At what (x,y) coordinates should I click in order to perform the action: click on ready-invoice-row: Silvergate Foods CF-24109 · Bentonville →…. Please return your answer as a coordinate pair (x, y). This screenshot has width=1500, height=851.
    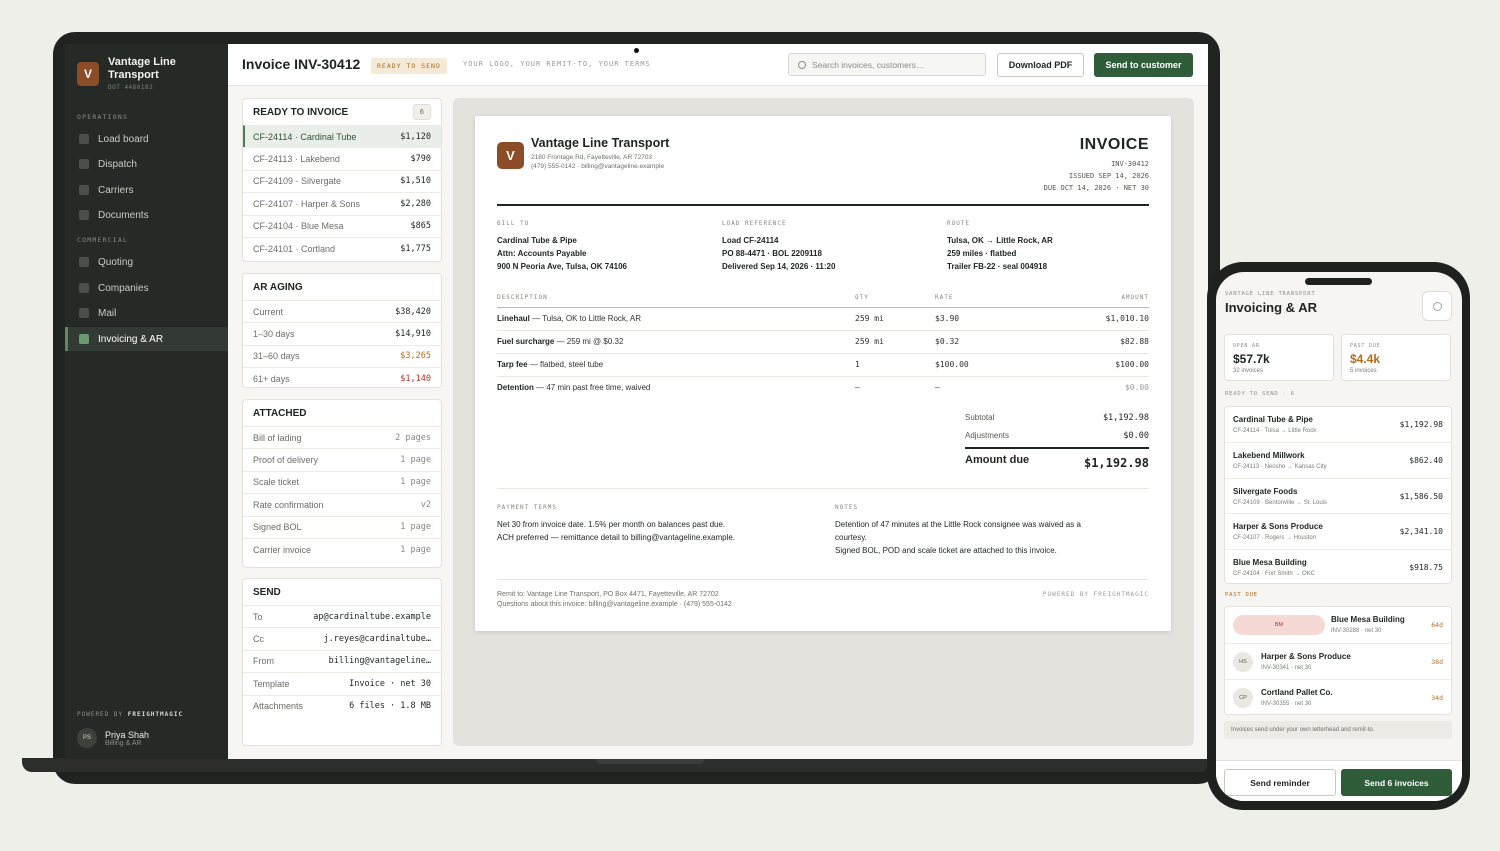
    Looking at the image, I should click on (1338, 495).